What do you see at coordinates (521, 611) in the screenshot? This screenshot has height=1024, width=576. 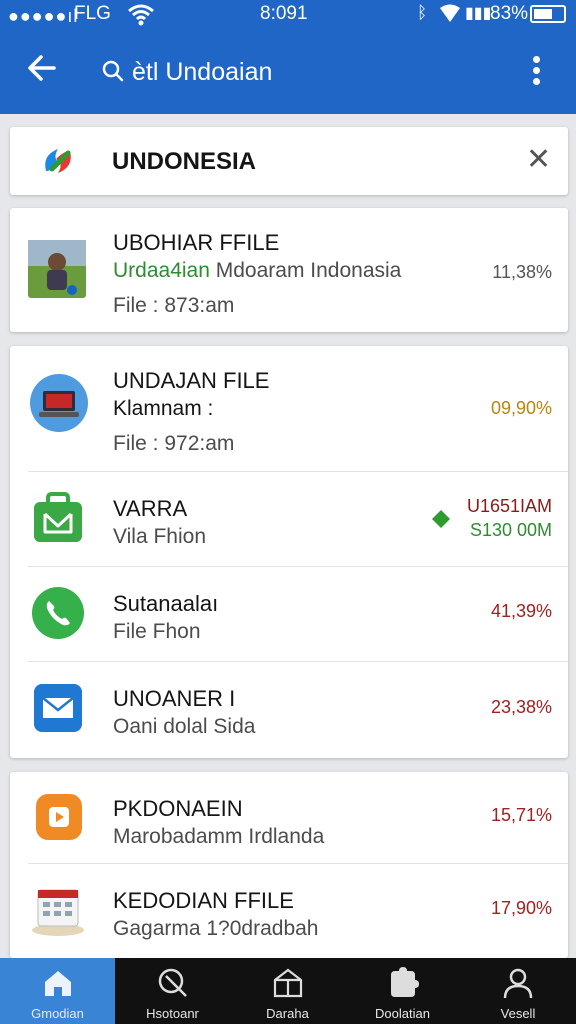 I see `result-value: 41,39%` at bounding box center [521, 611].